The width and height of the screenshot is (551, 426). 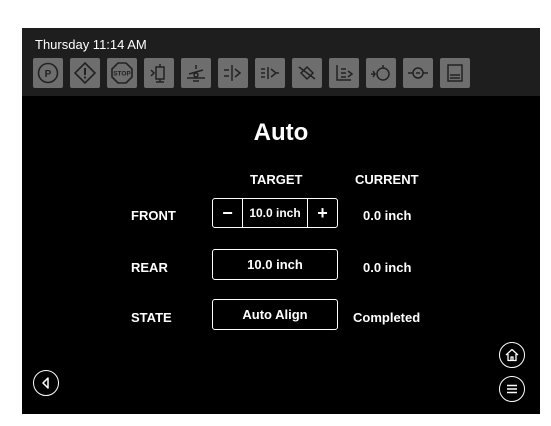 I want to click on target-column-header: TARGET, so click(x=276, y=179).